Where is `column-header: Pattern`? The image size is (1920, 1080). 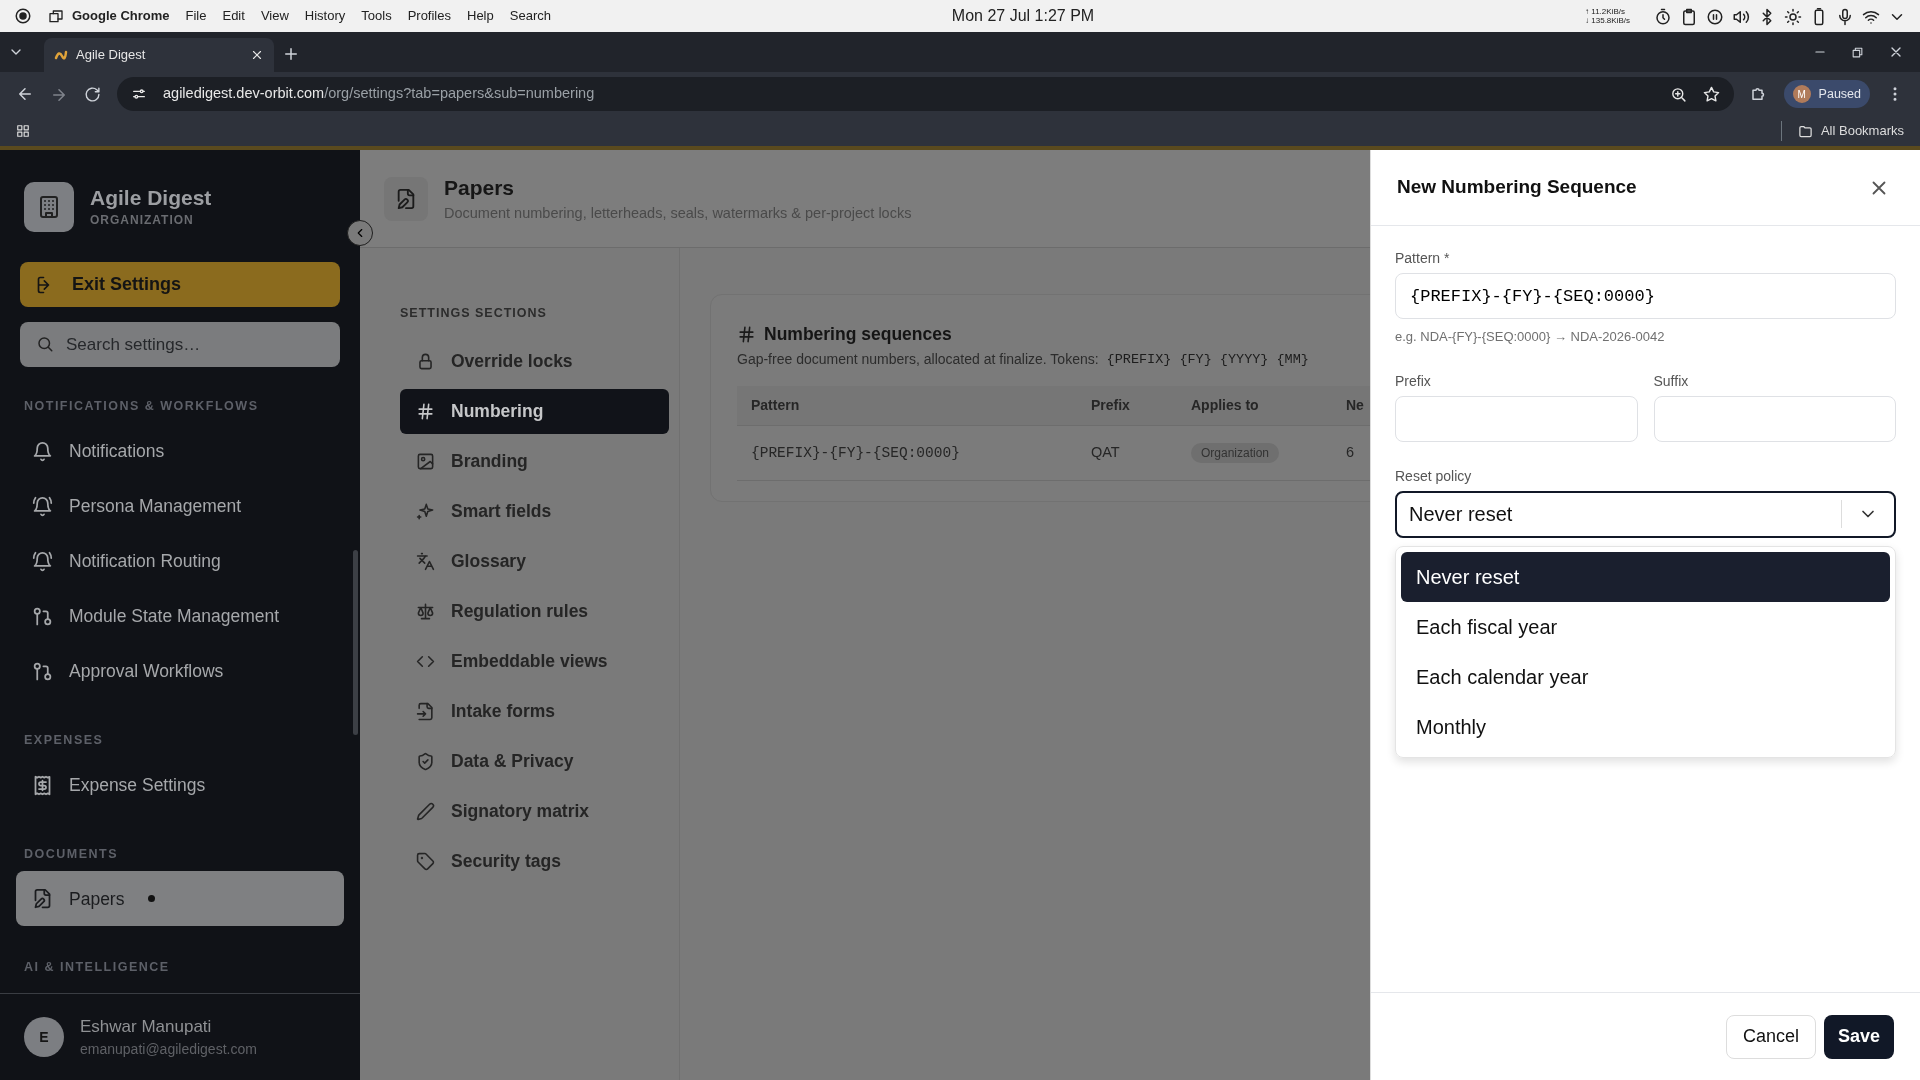 column-header: Pattern is located at coordinates (775, 405).